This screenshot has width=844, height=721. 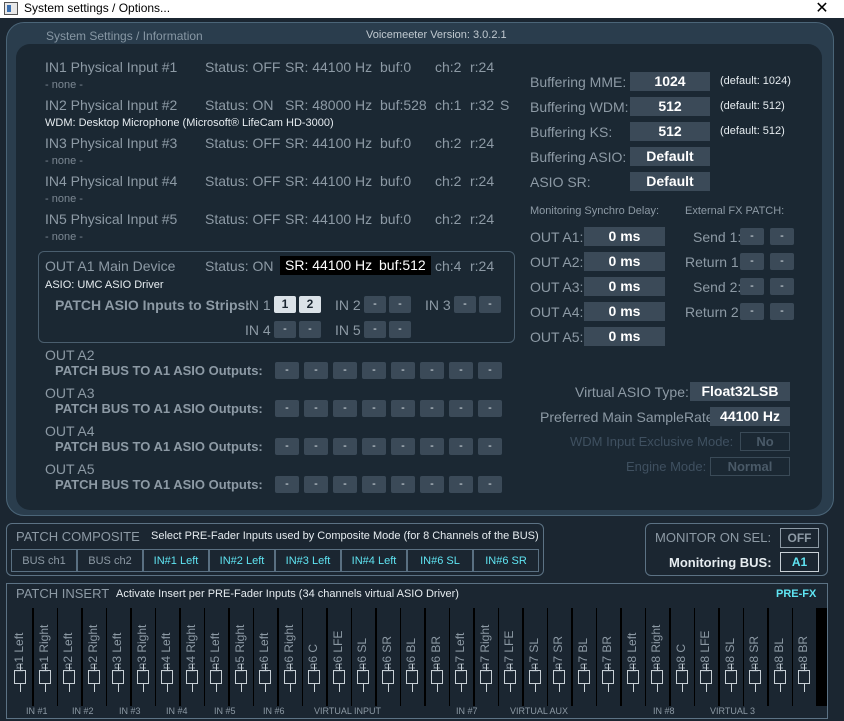 What do you see at coordinates (670, 81) in the screenshot?
I see `buffering-value: 1024` at bounding box center [670, 81].